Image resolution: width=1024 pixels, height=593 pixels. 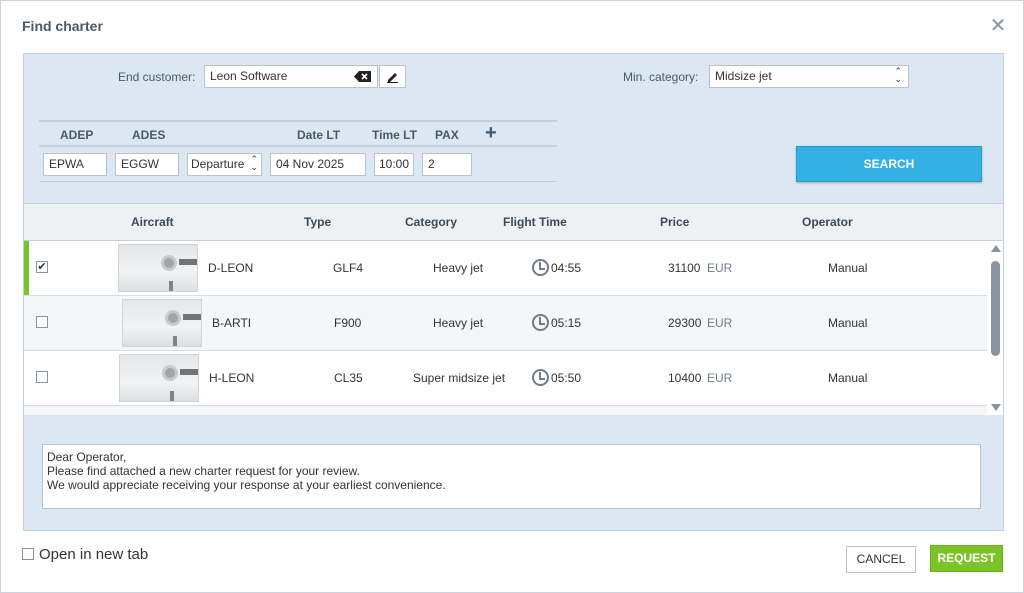 What do you see at coordinates (318, 222) in the screenshot?
I see `type-header: Type` at bounding box center [318, 222].